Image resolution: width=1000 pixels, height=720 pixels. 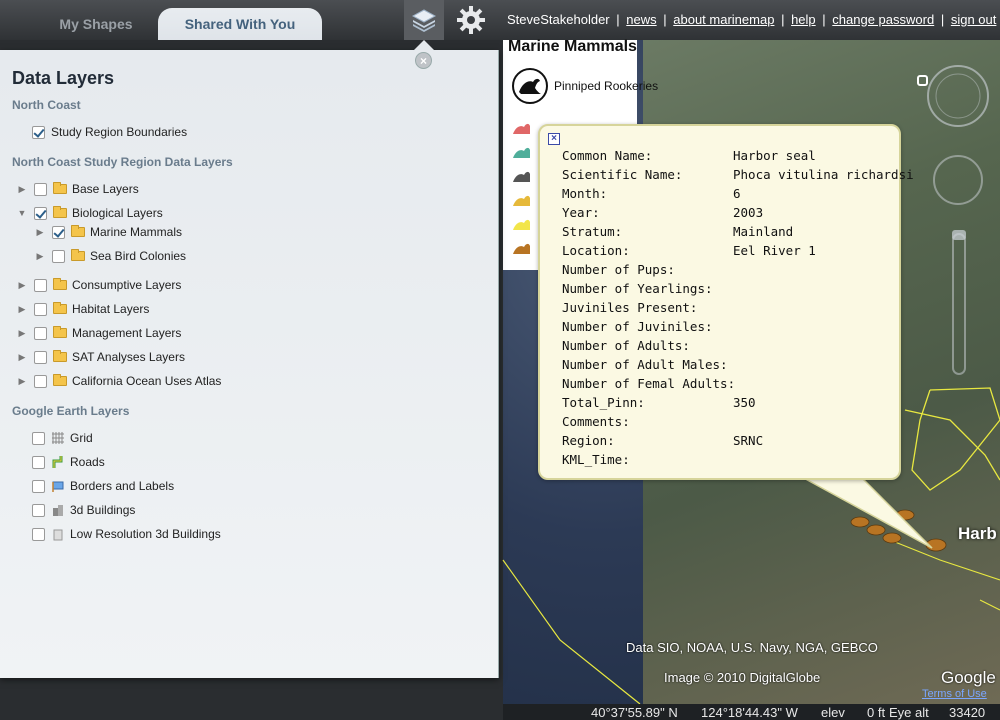 What do you see at coordinates (572, 46) in the screenshot?
I see `legend-title: Marine Mammals` at bounding box center [572, 46].